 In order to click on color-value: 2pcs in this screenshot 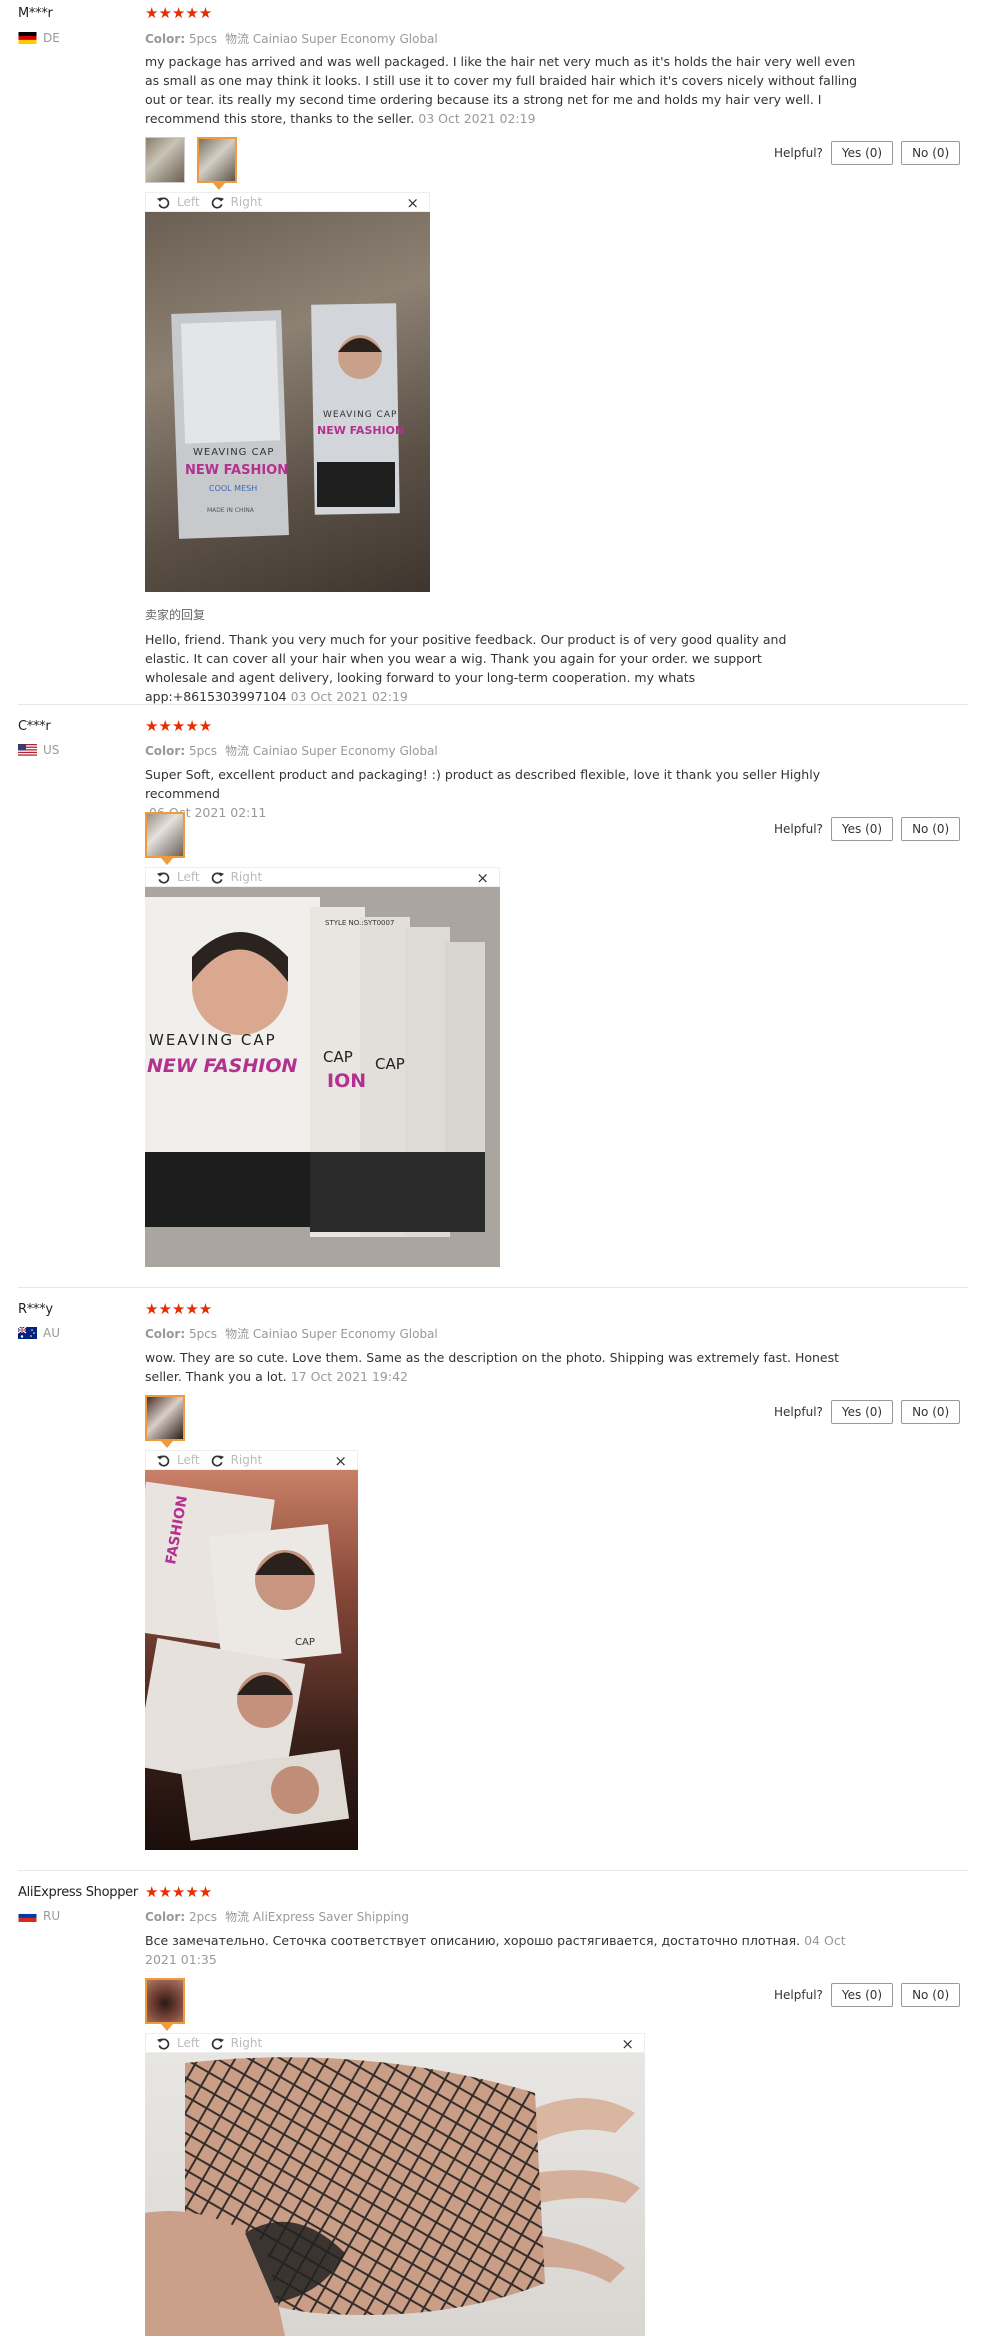, I will do `click(203, 1917)`.